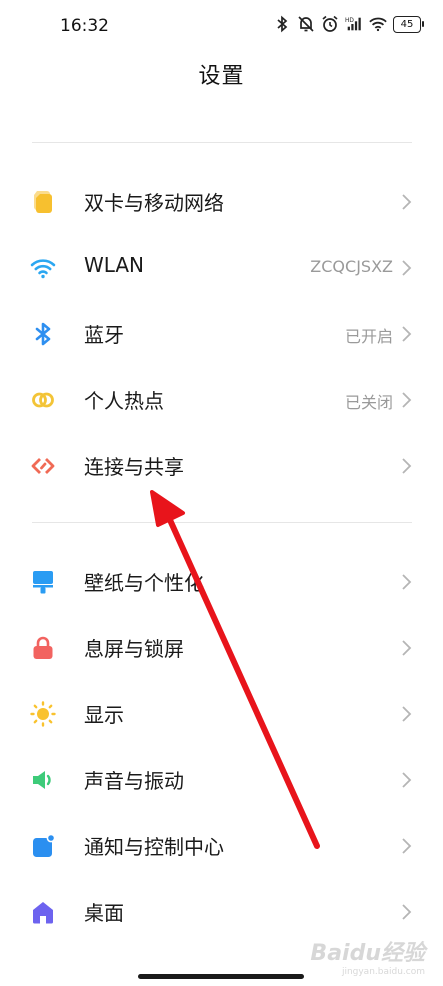 This screenshot has height=986, width=443. What do you see at coordinates (221, 713) in the screenshot?
I see `settings-item-display: 显示` at bounding box center [221, 713].